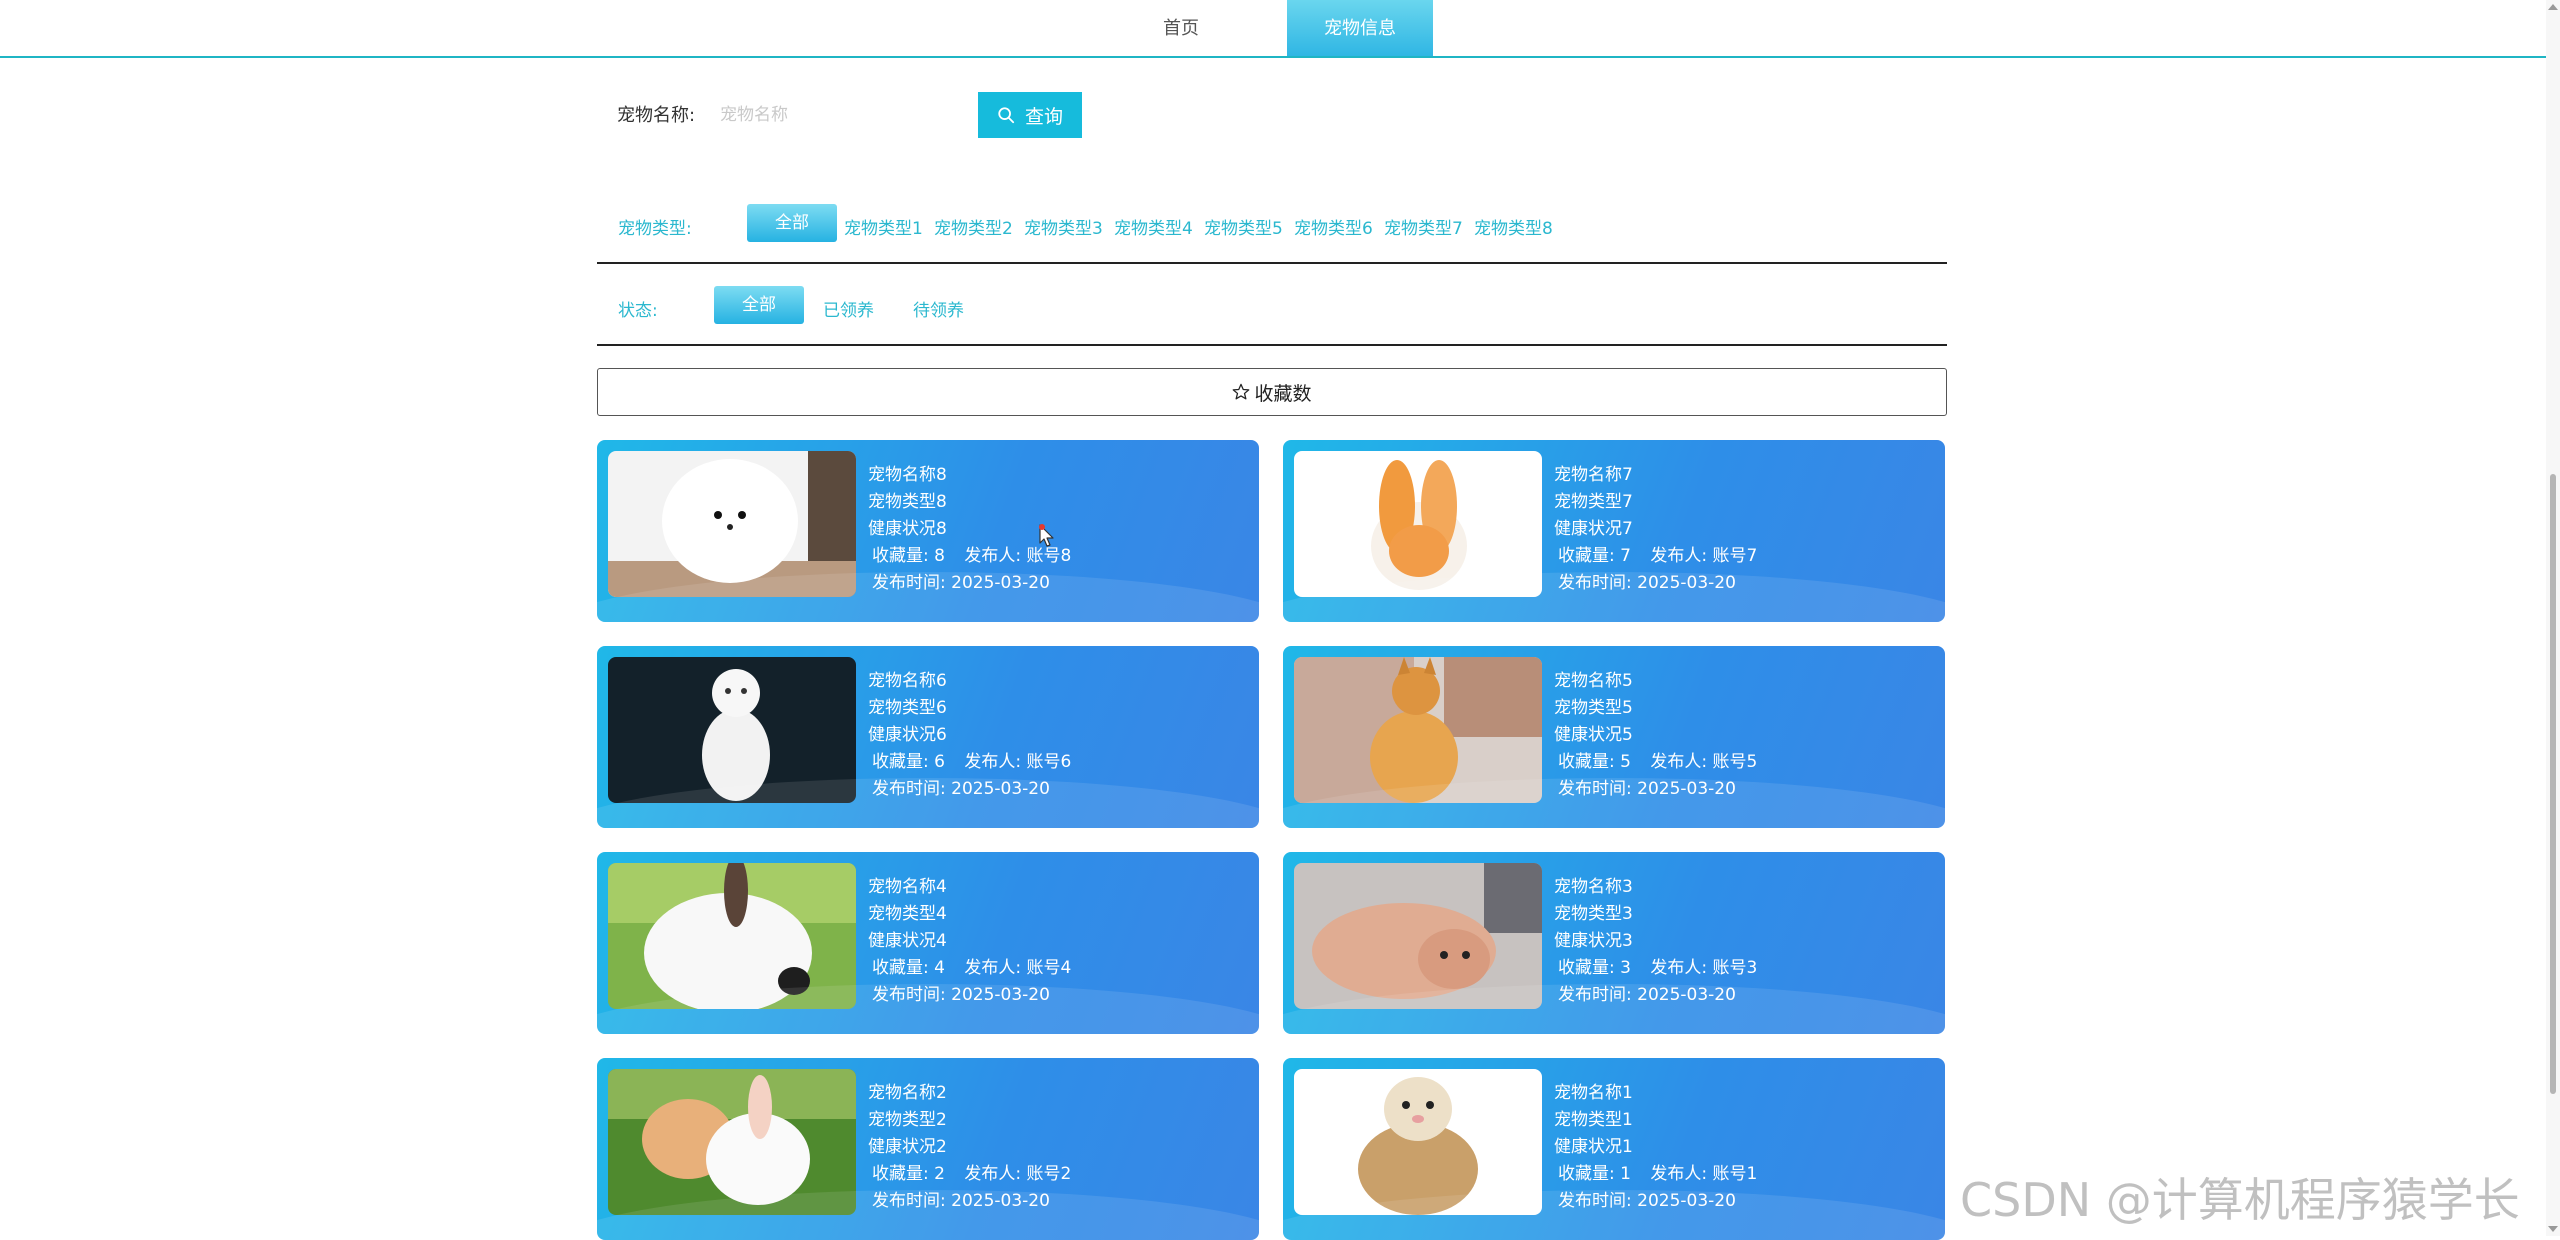 Image resolution: width=2560 pixels, height=1240 pixels. What do you see at coordinates (939, 1174) in the screenshot?
I see `favorites-count: 2` at bounding box center [939, 1174].